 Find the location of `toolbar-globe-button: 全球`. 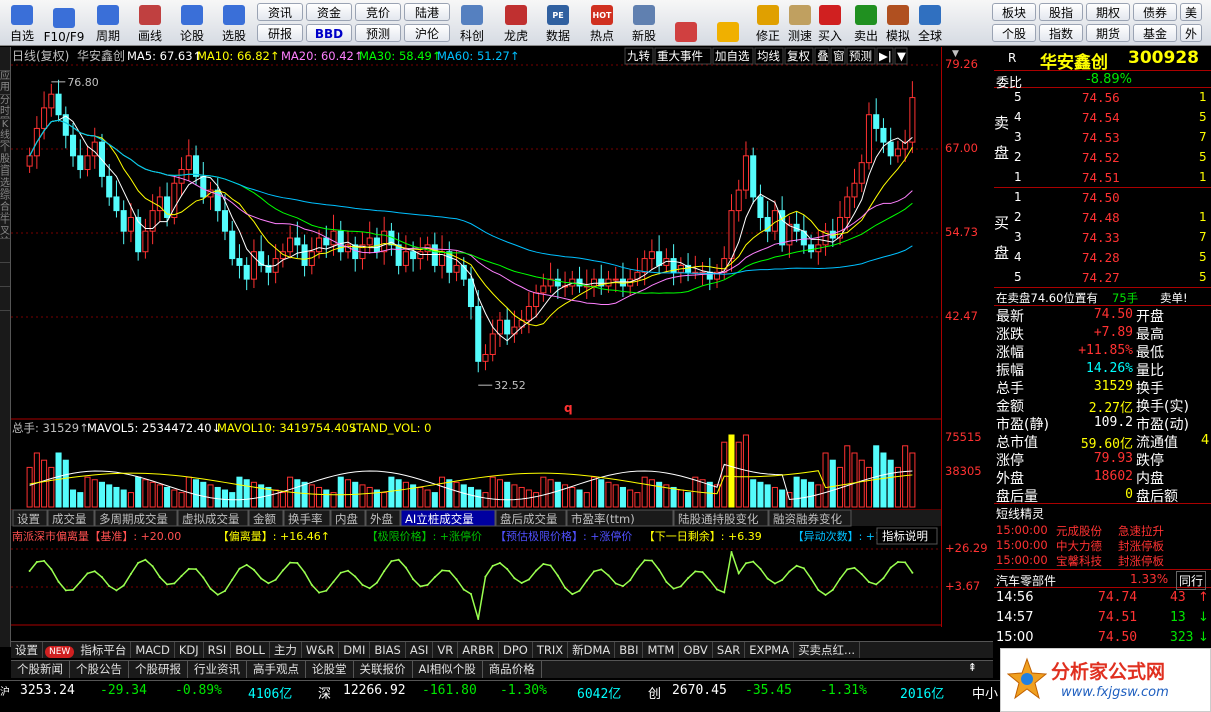

toolbar-globe-button: 全球 is located at coordinates (930, 23).